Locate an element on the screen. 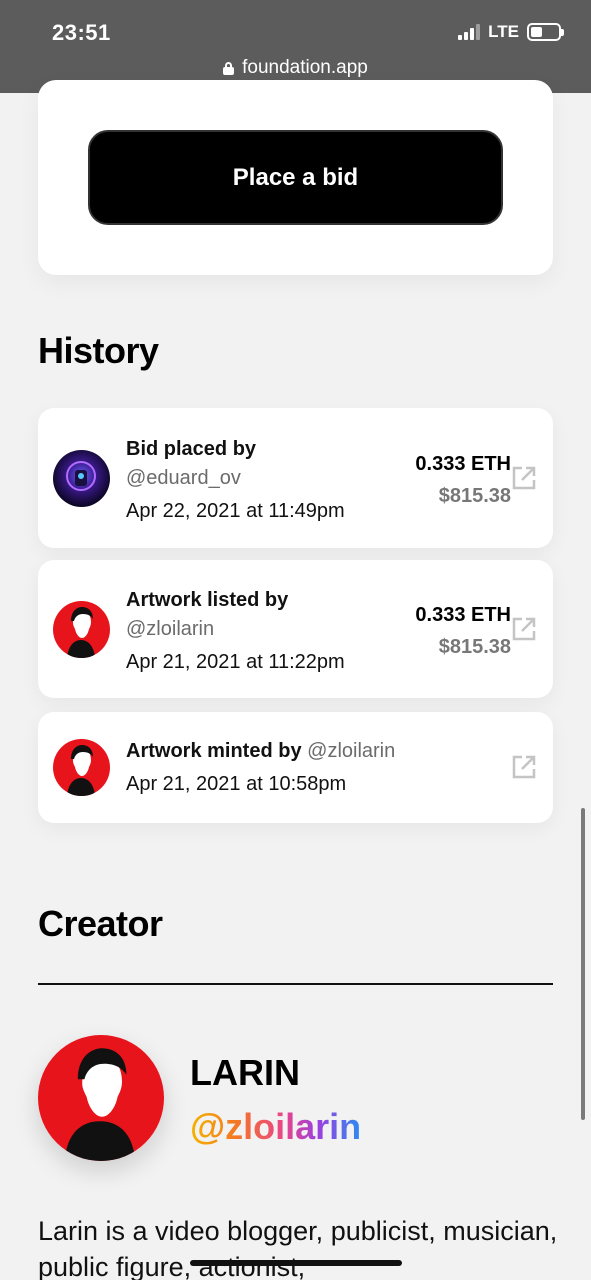 The height and width of the screenshot is (1280, 591). history-action: Artwork listed by is located at coordinates (207, 600).